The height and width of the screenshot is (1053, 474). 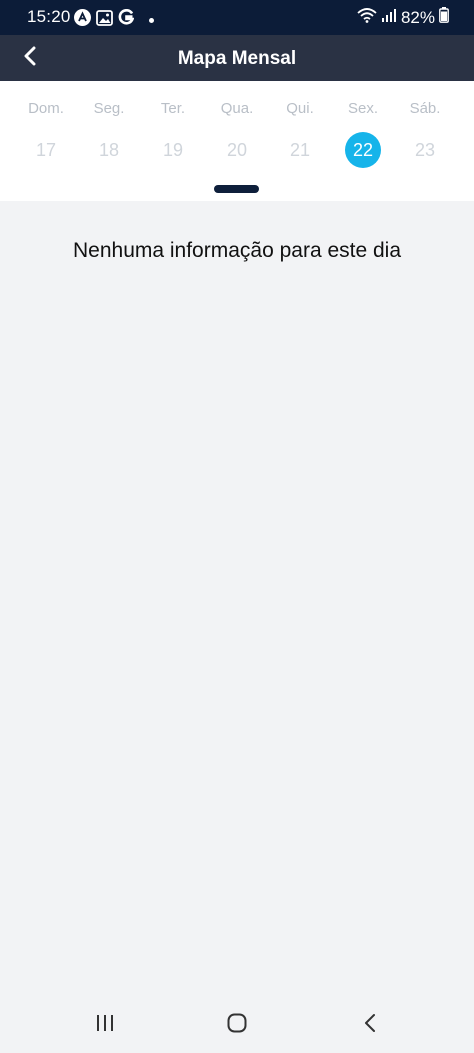 What do you see at coordinates (109, 150) in the screenshot?
I see `day-number: 18` at bounding box center [109, 150].